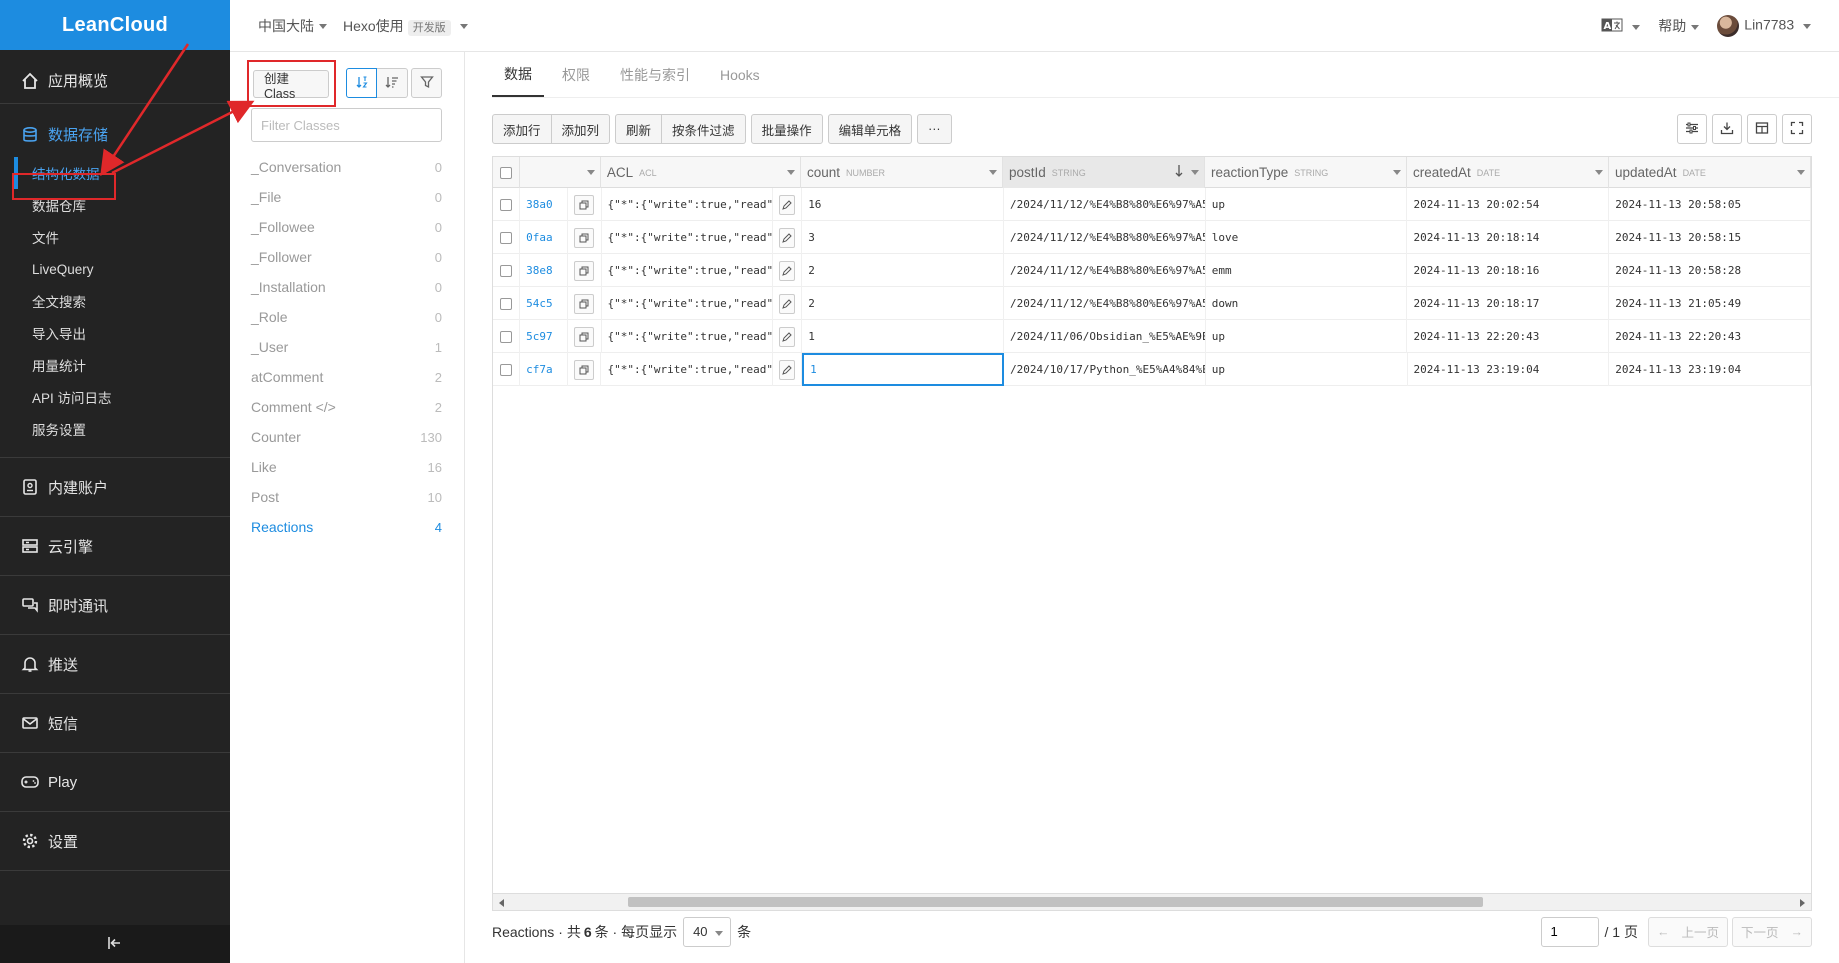 The width and height of the screenshot is (1839, 963). Describe the element at coordinates (1508, 270) in the screenshot. I see `created-at-cell: 2024-11-13 20:18:16` at that location.